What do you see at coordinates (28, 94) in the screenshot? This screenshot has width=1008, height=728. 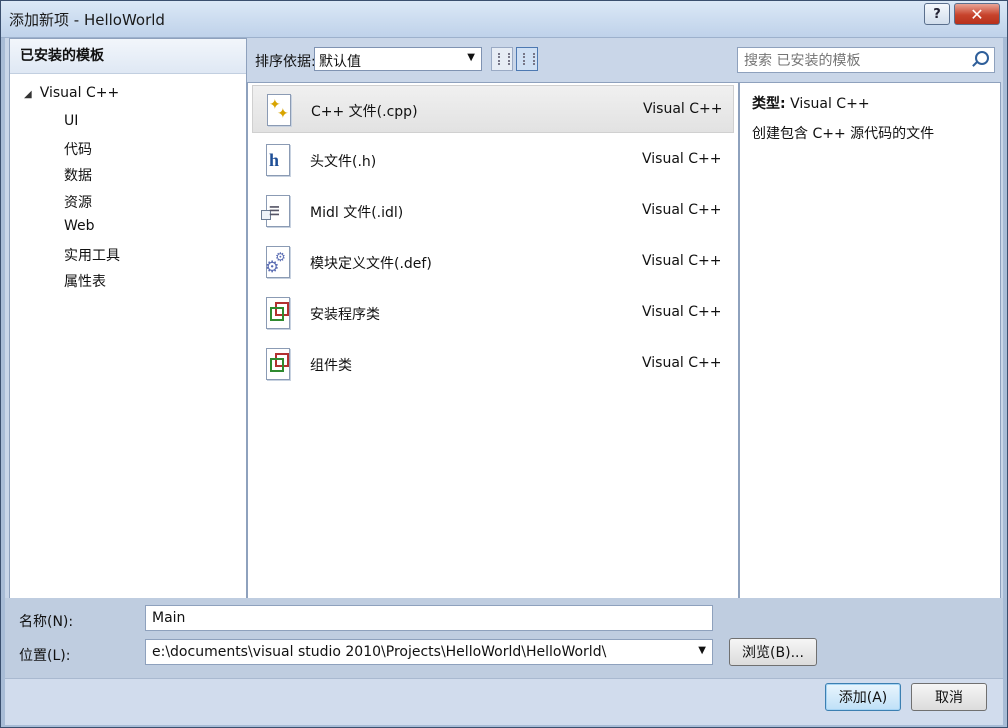 I see `expand-triangle-icon: ◢` at bounding box center [28, 94].